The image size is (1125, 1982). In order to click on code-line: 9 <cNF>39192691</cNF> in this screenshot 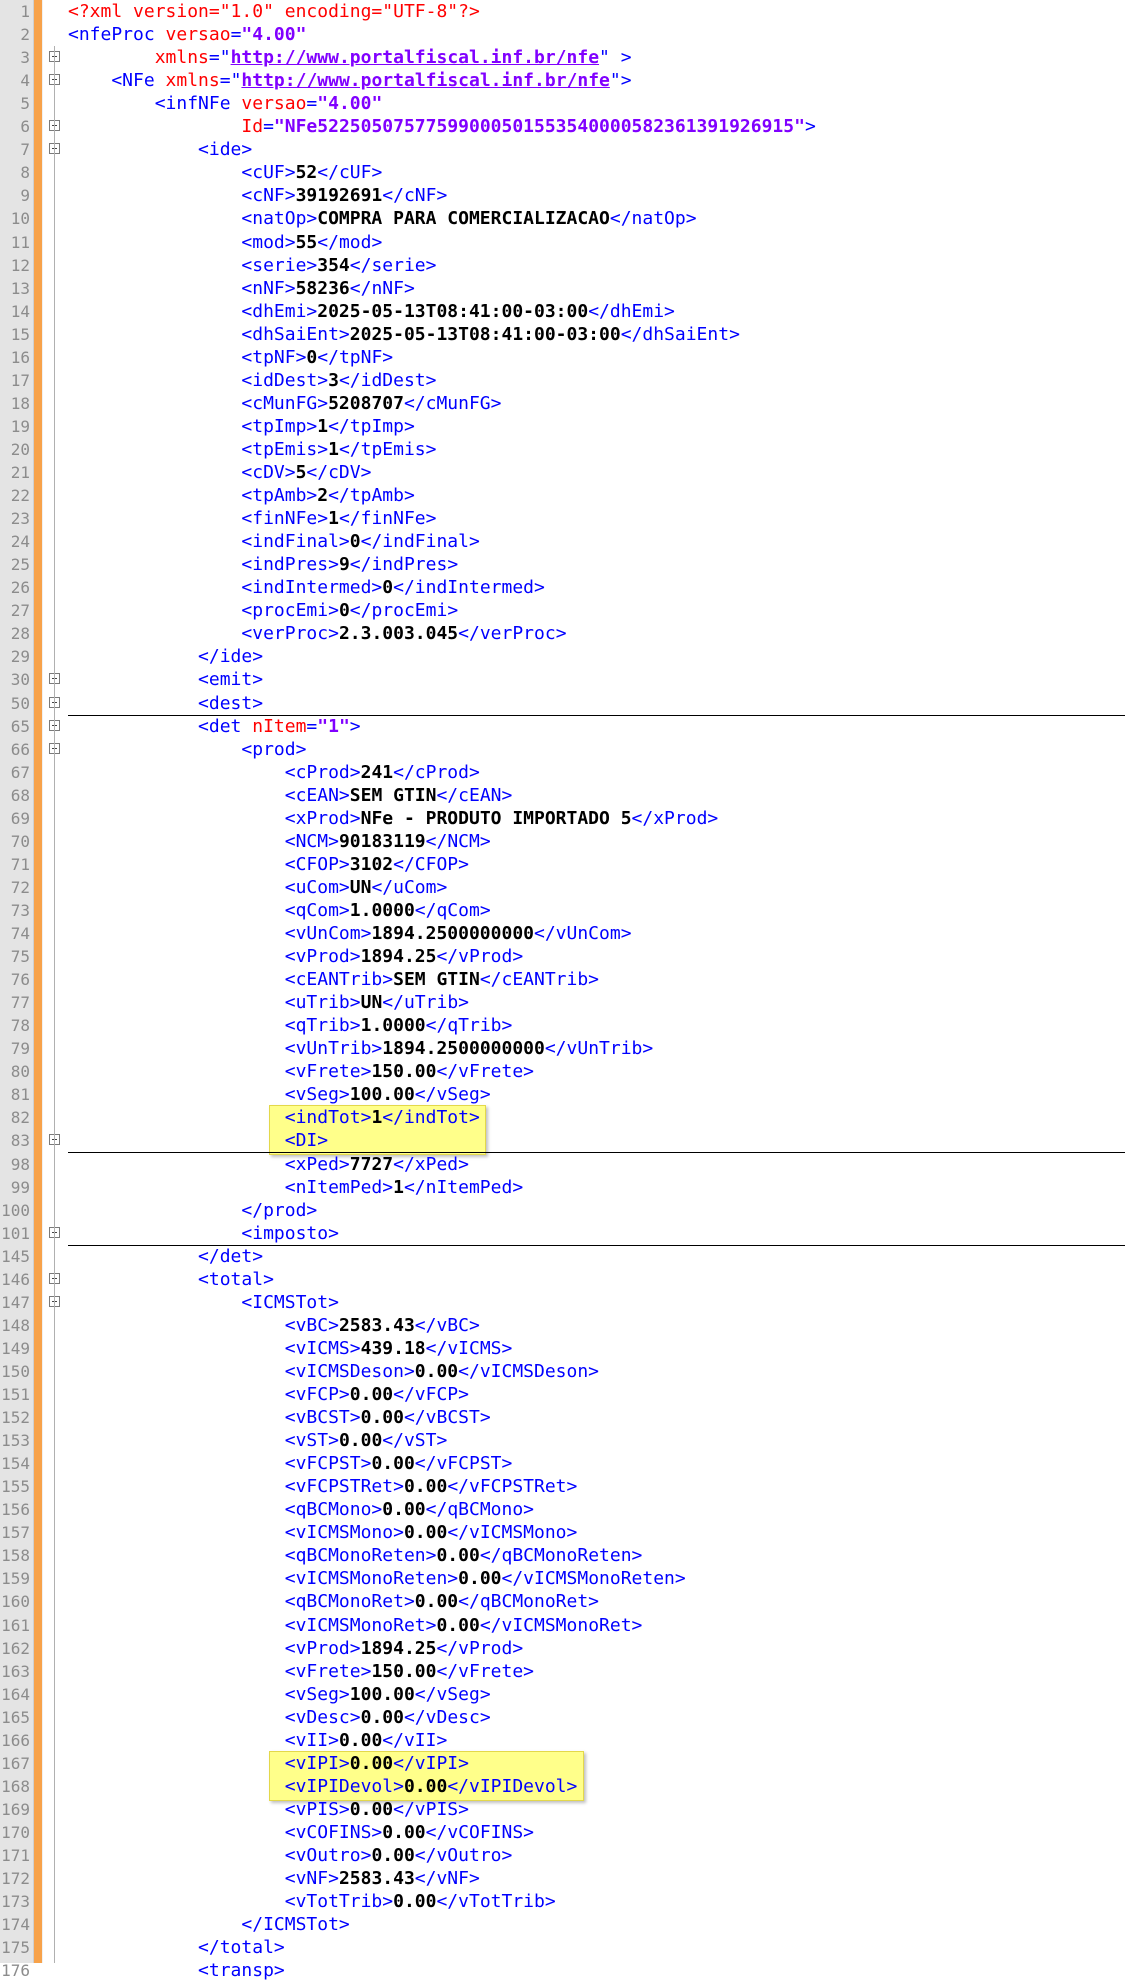, I will do `click(562, 195)`.